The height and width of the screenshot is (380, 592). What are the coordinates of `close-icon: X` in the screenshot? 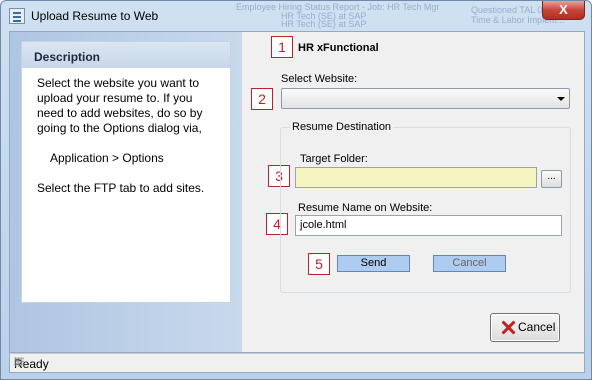 It's located at (563, 9).